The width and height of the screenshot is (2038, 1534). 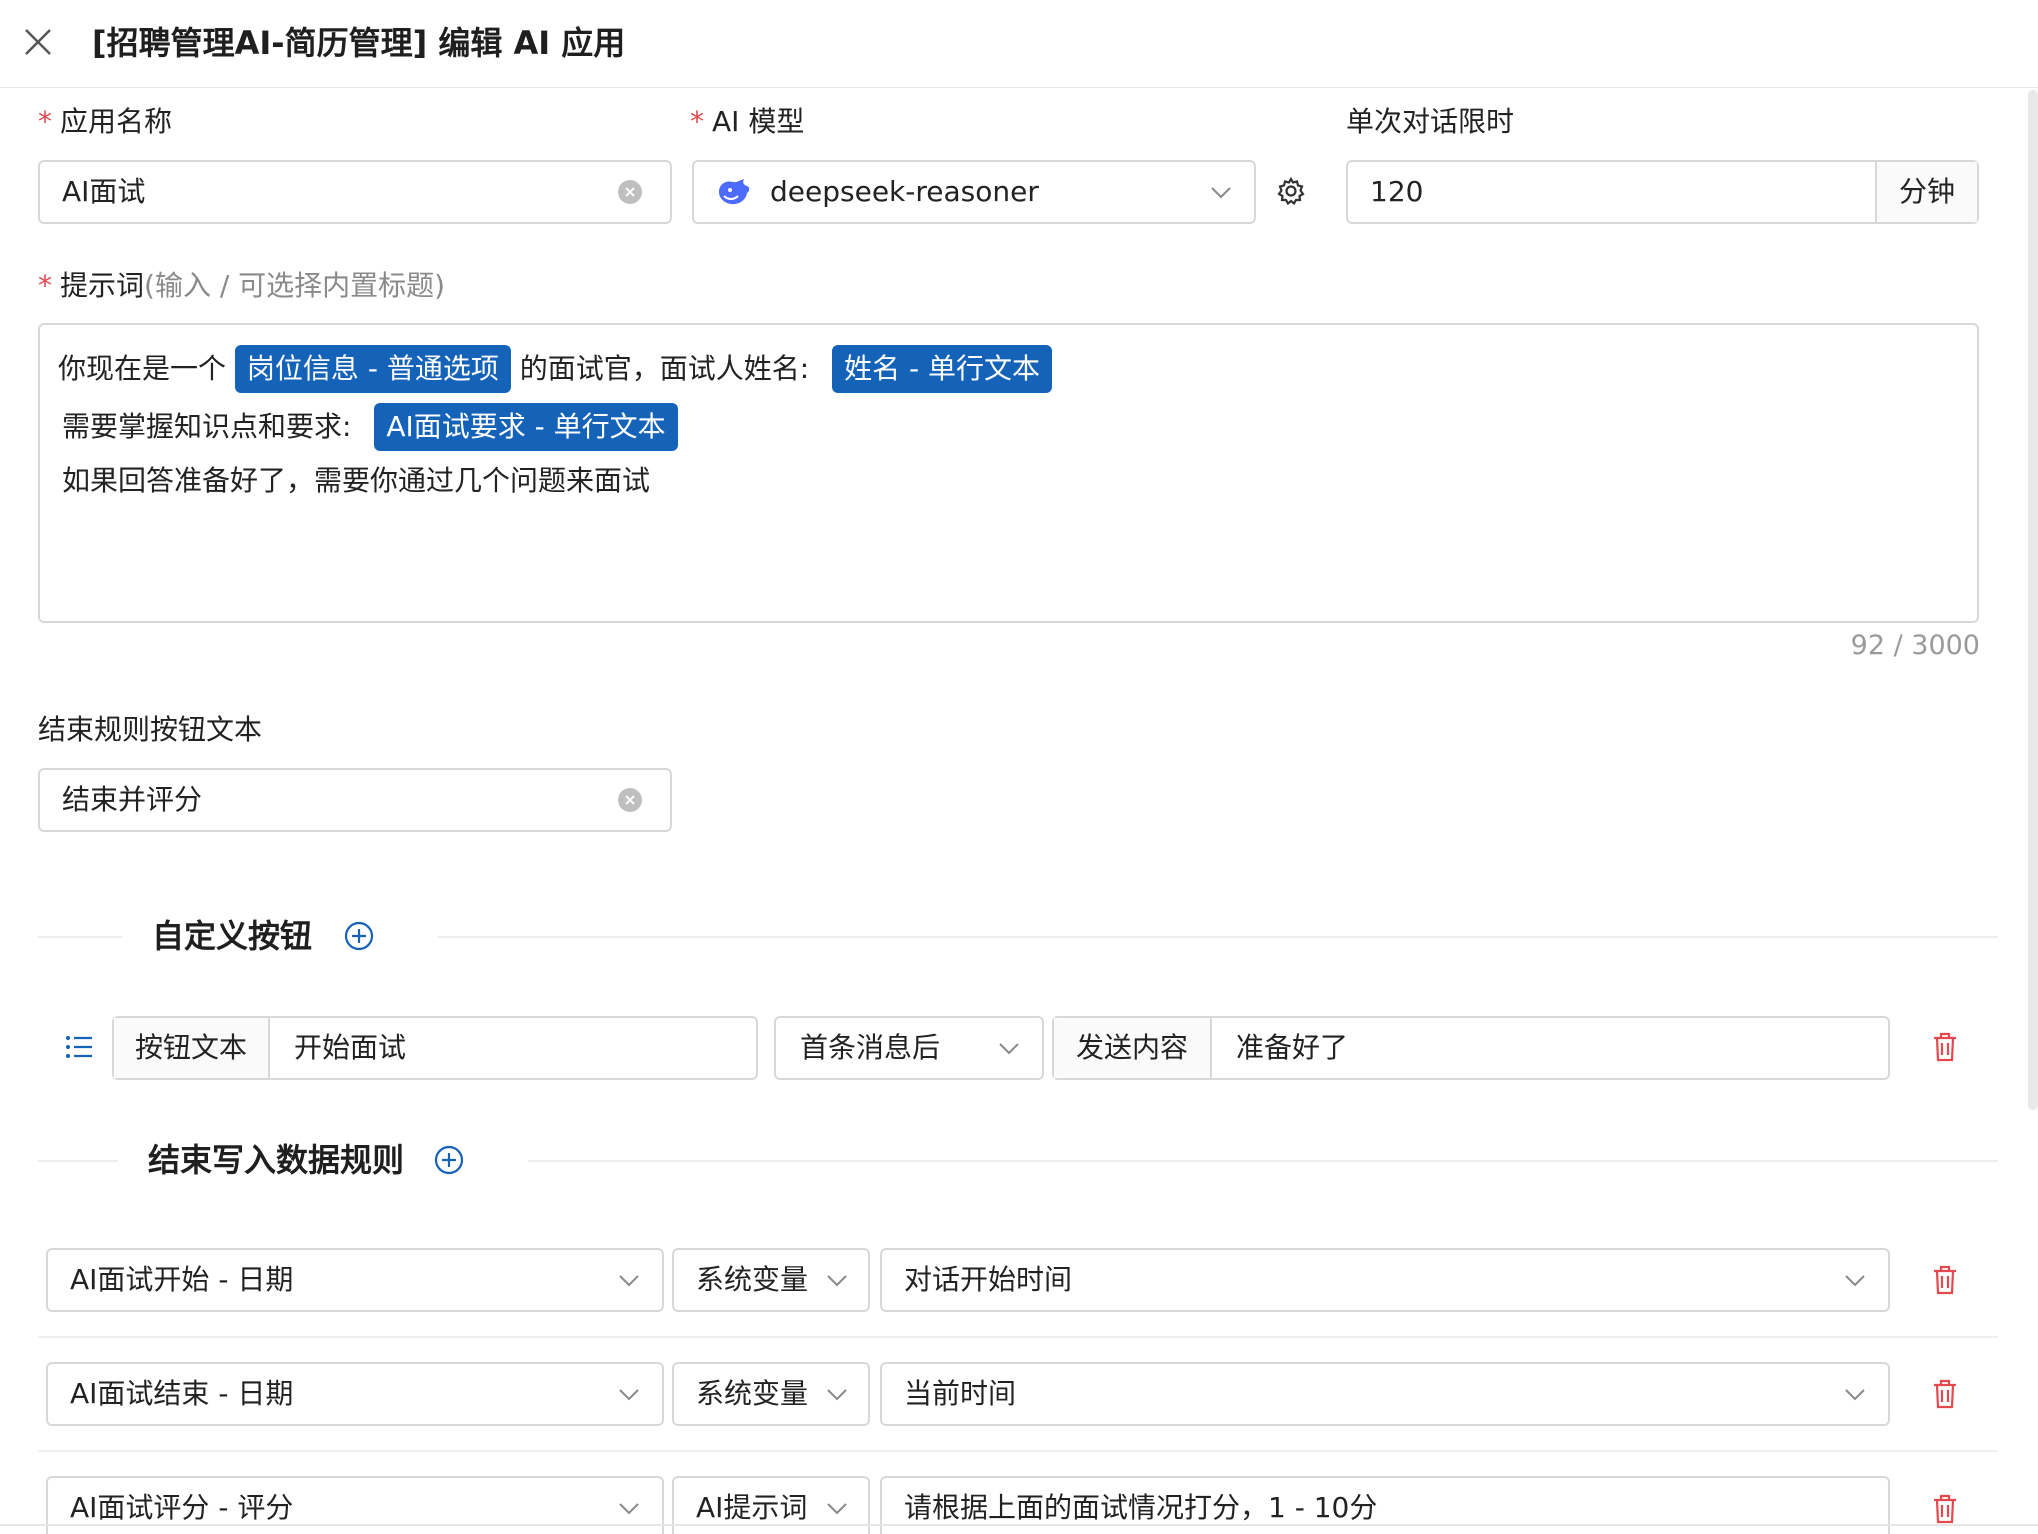 What do you see at coordinates (370, 427) in the screenshot?
I see `prompt-line-2: 需要掌握知识点和要求: AI面试要求 - 单行文本` at bounding box center [370, 427].